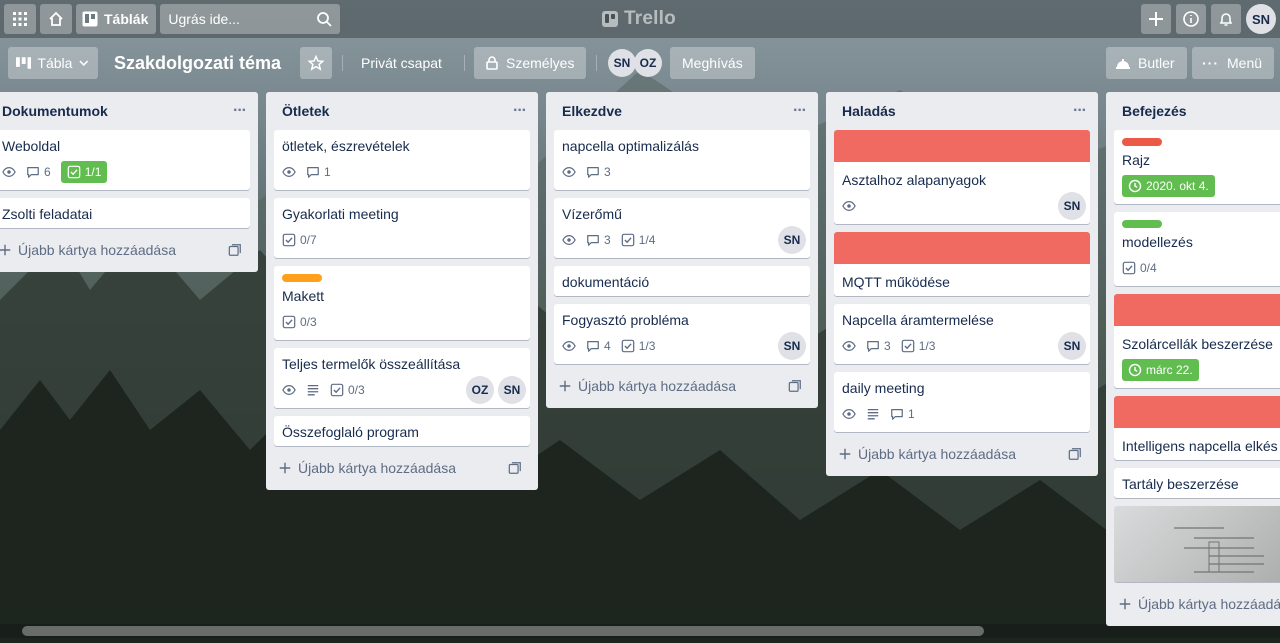 The width and height of the screenshot is (1280, 643). I want to click on invite-button: Meghívás, so click(712, 63).